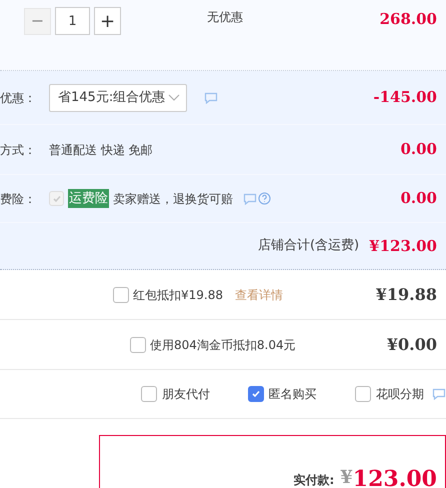 The height and width of the screenshot is (488, 446). Describe the element at coordinates (18, 199) in the screenshot. I see `row-label: 费险：` at that location.